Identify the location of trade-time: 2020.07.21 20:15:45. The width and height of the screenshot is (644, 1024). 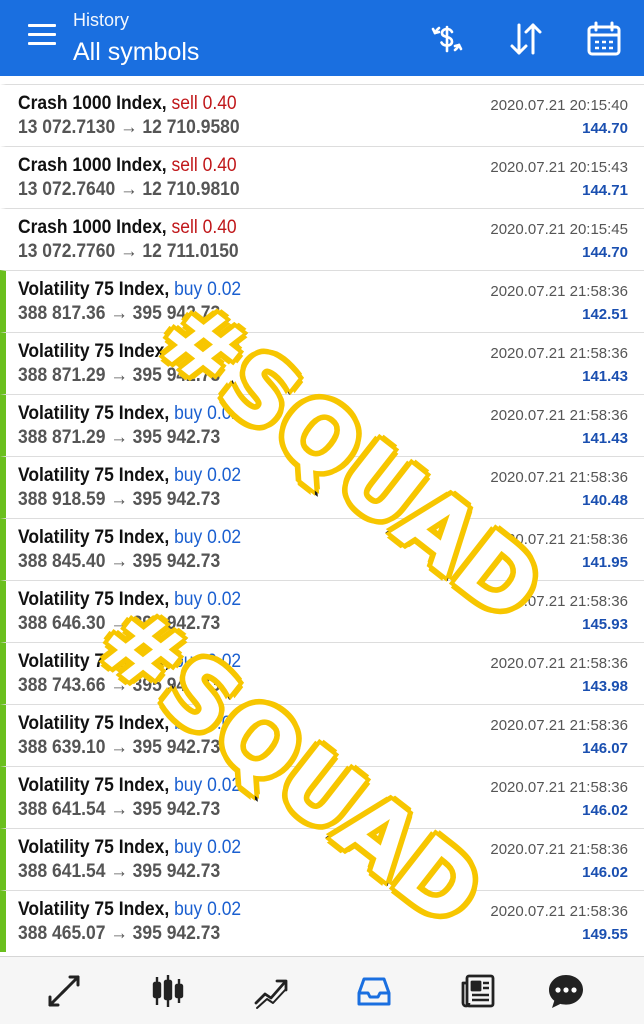
(559, 229).